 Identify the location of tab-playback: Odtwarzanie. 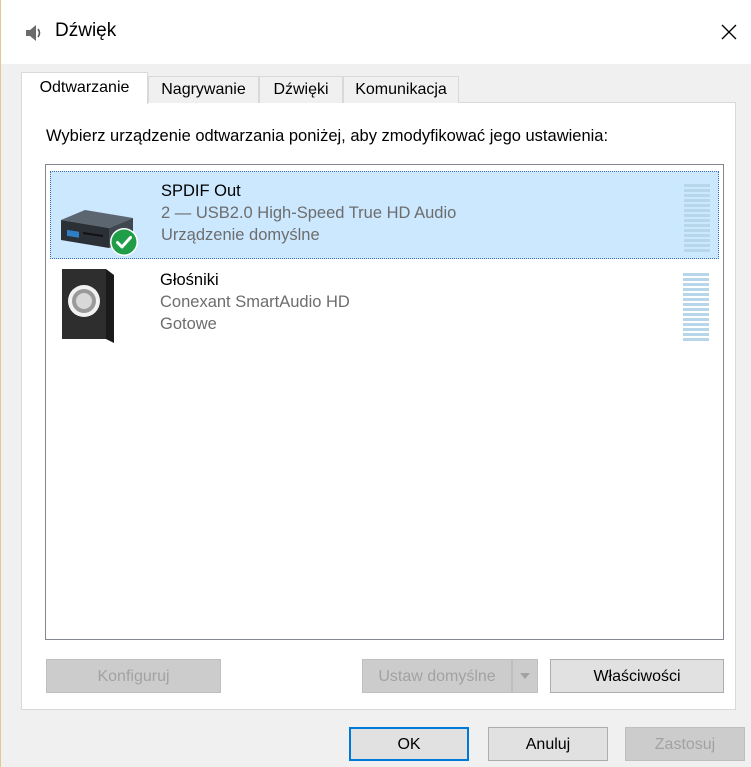
(84, 88).